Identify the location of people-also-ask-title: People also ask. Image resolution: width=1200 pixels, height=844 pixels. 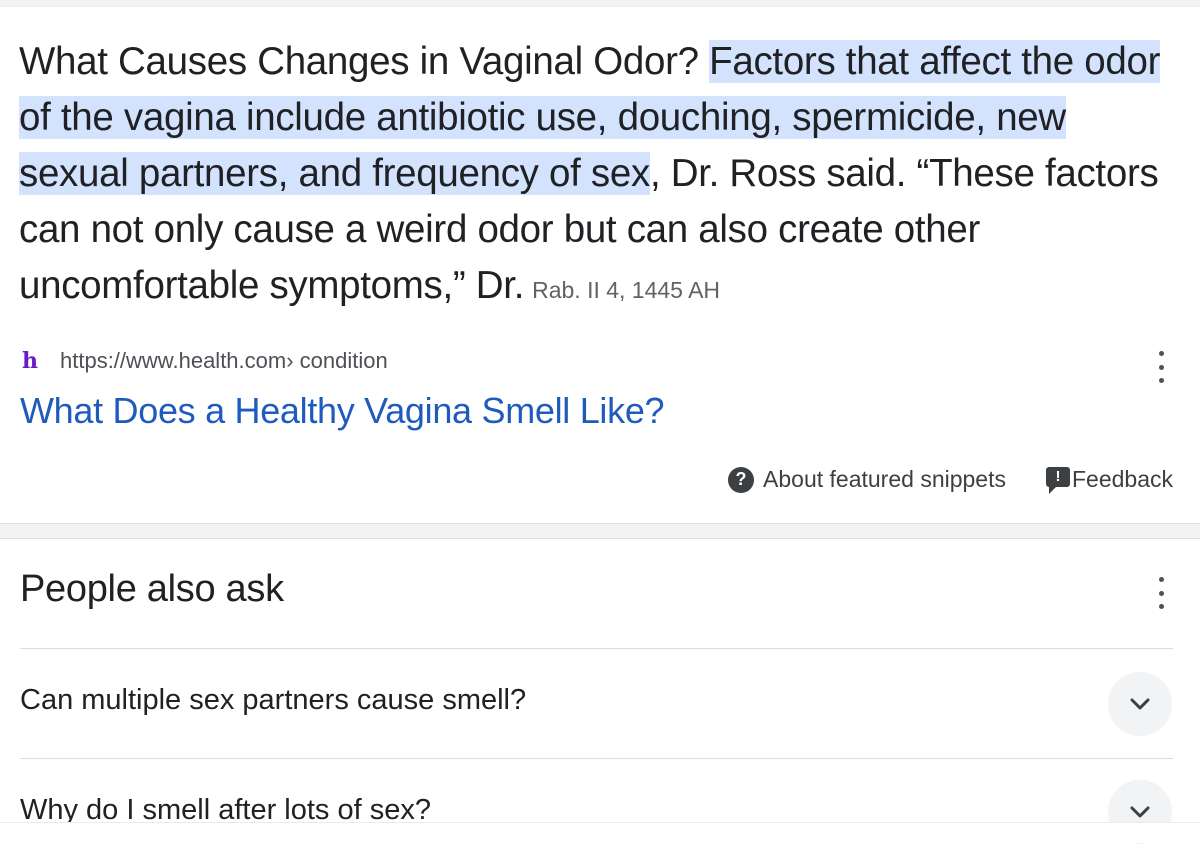
(152, 589).